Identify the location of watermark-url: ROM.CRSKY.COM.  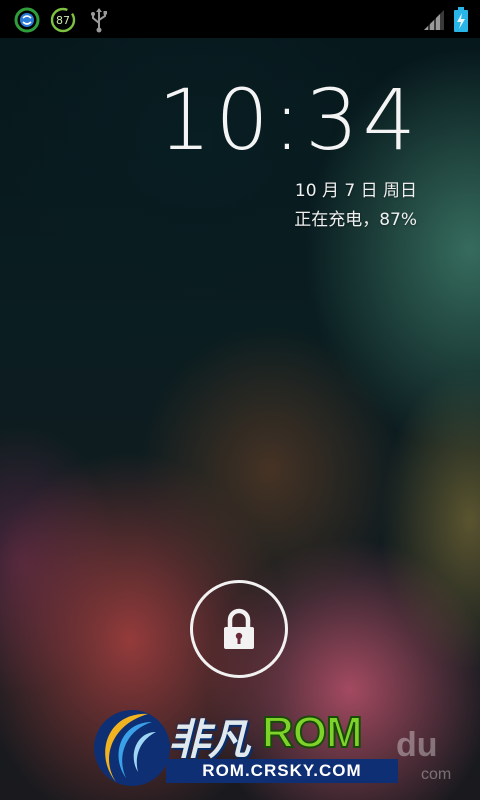
(282, 771).